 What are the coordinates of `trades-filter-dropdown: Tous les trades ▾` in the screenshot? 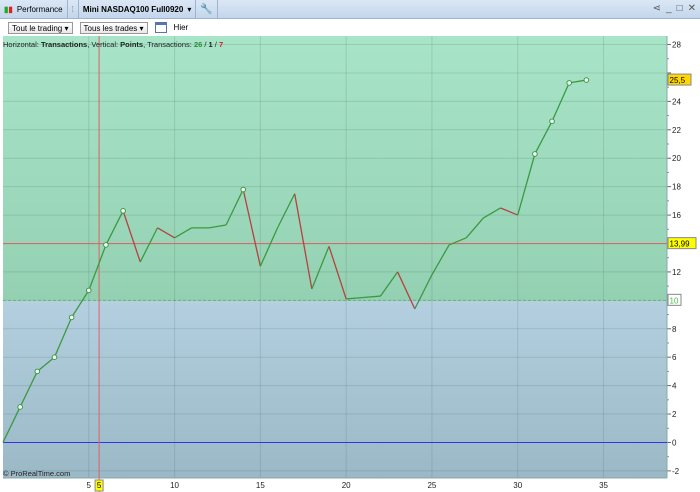 It's located at (113, 27).